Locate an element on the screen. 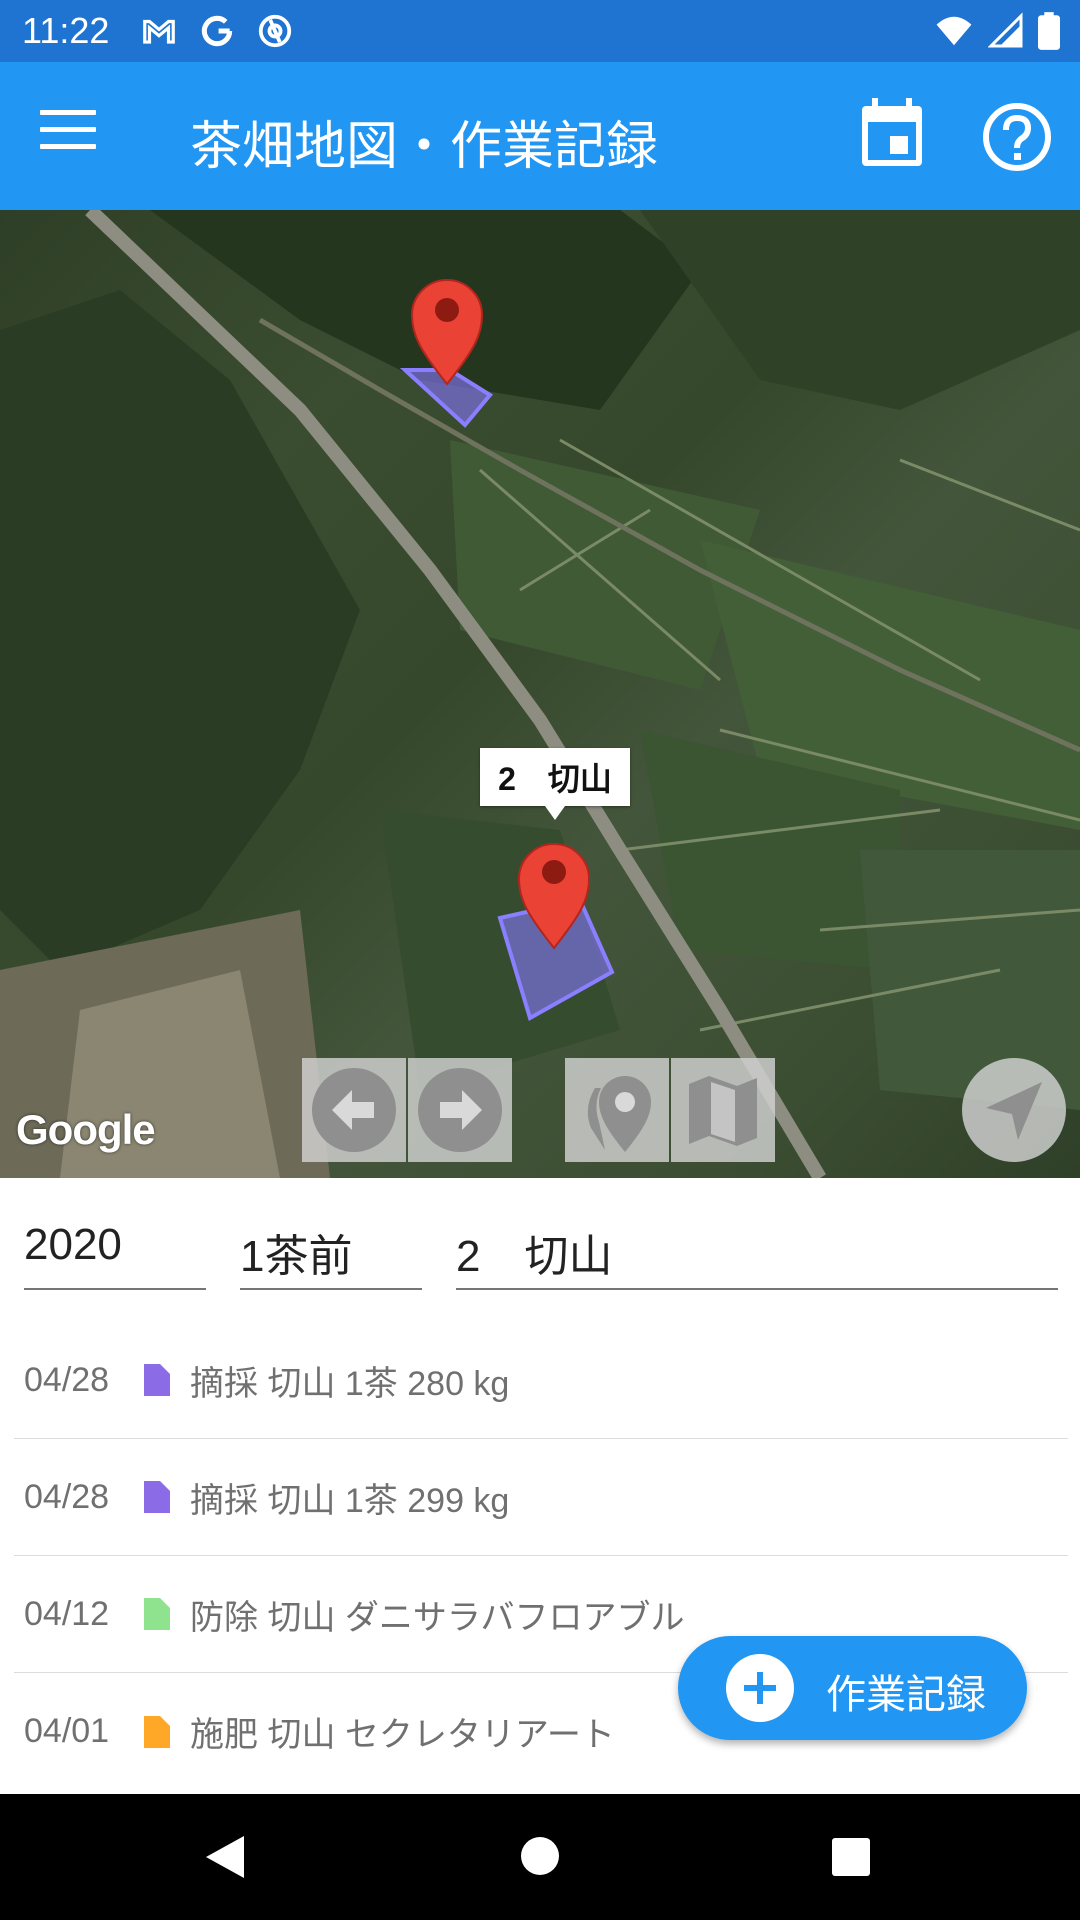 This screenshot has width=1080, height=1920. my-location-icon is located at coordinates (1014, 1111).